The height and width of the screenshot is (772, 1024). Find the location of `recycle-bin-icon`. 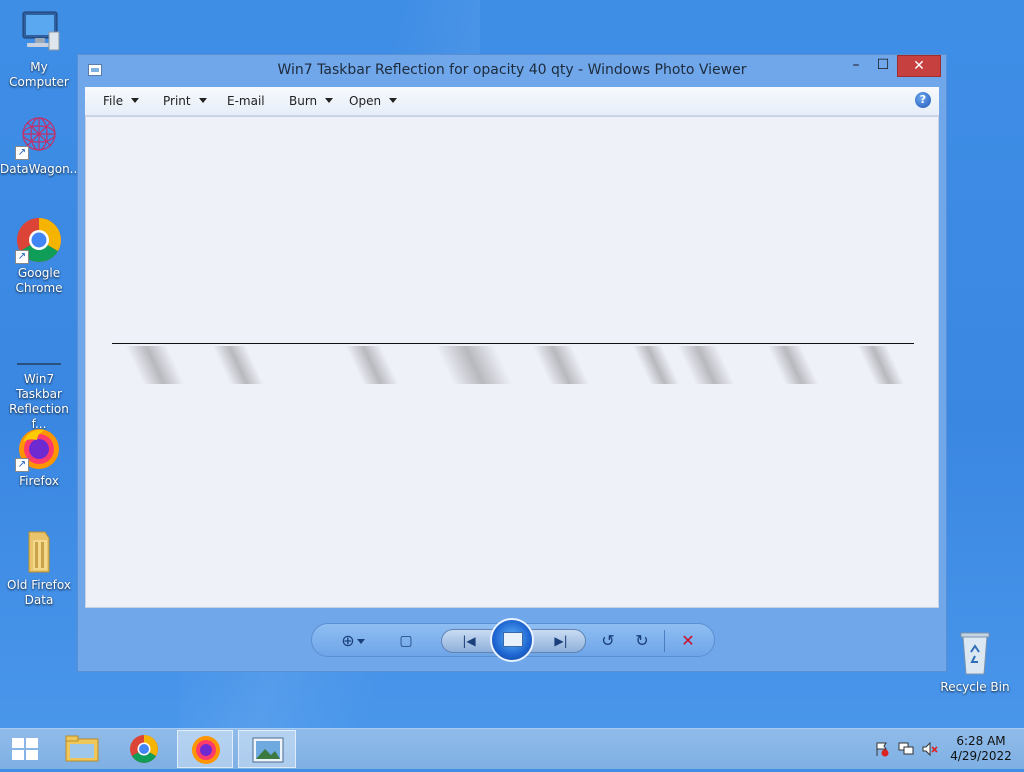

recycle-bin-icon is located at coordinates (975, 654).